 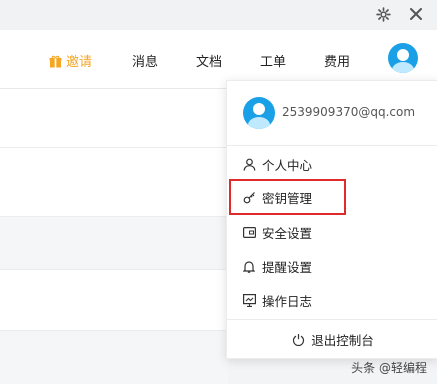 I want to click on log-icon, so click(x=249, y=300).